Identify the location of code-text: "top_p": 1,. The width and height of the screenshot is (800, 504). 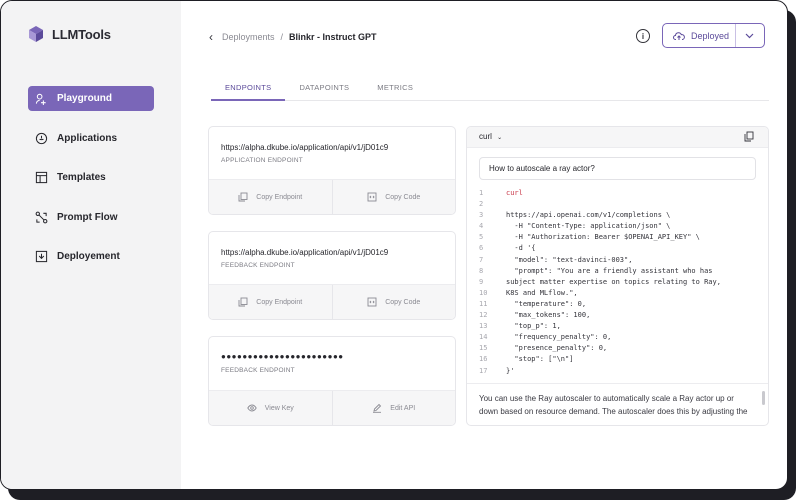
(533, 326).